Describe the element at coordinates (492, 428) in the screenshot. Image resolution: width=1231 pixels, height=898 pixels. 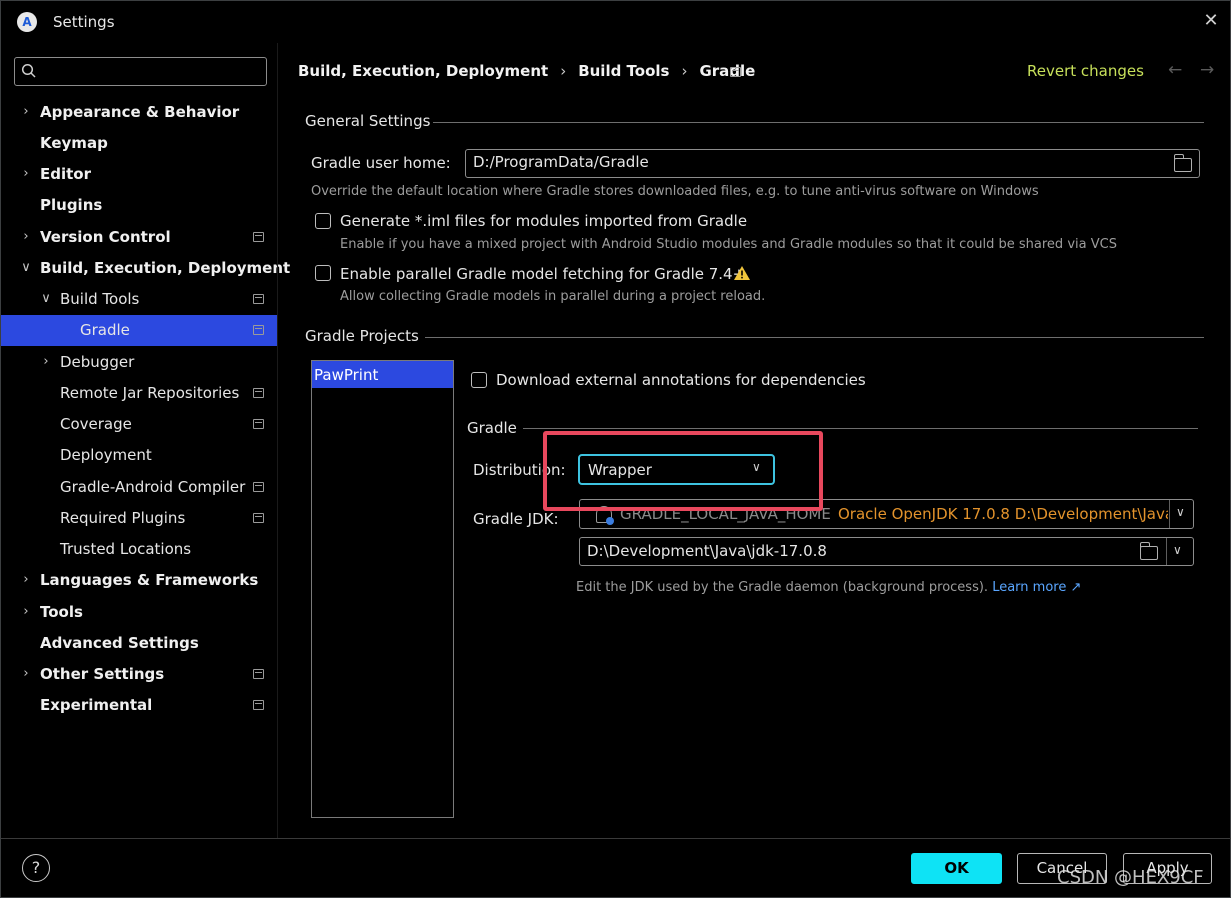
I see `gradle-subsection-header: Gradle` at that location.